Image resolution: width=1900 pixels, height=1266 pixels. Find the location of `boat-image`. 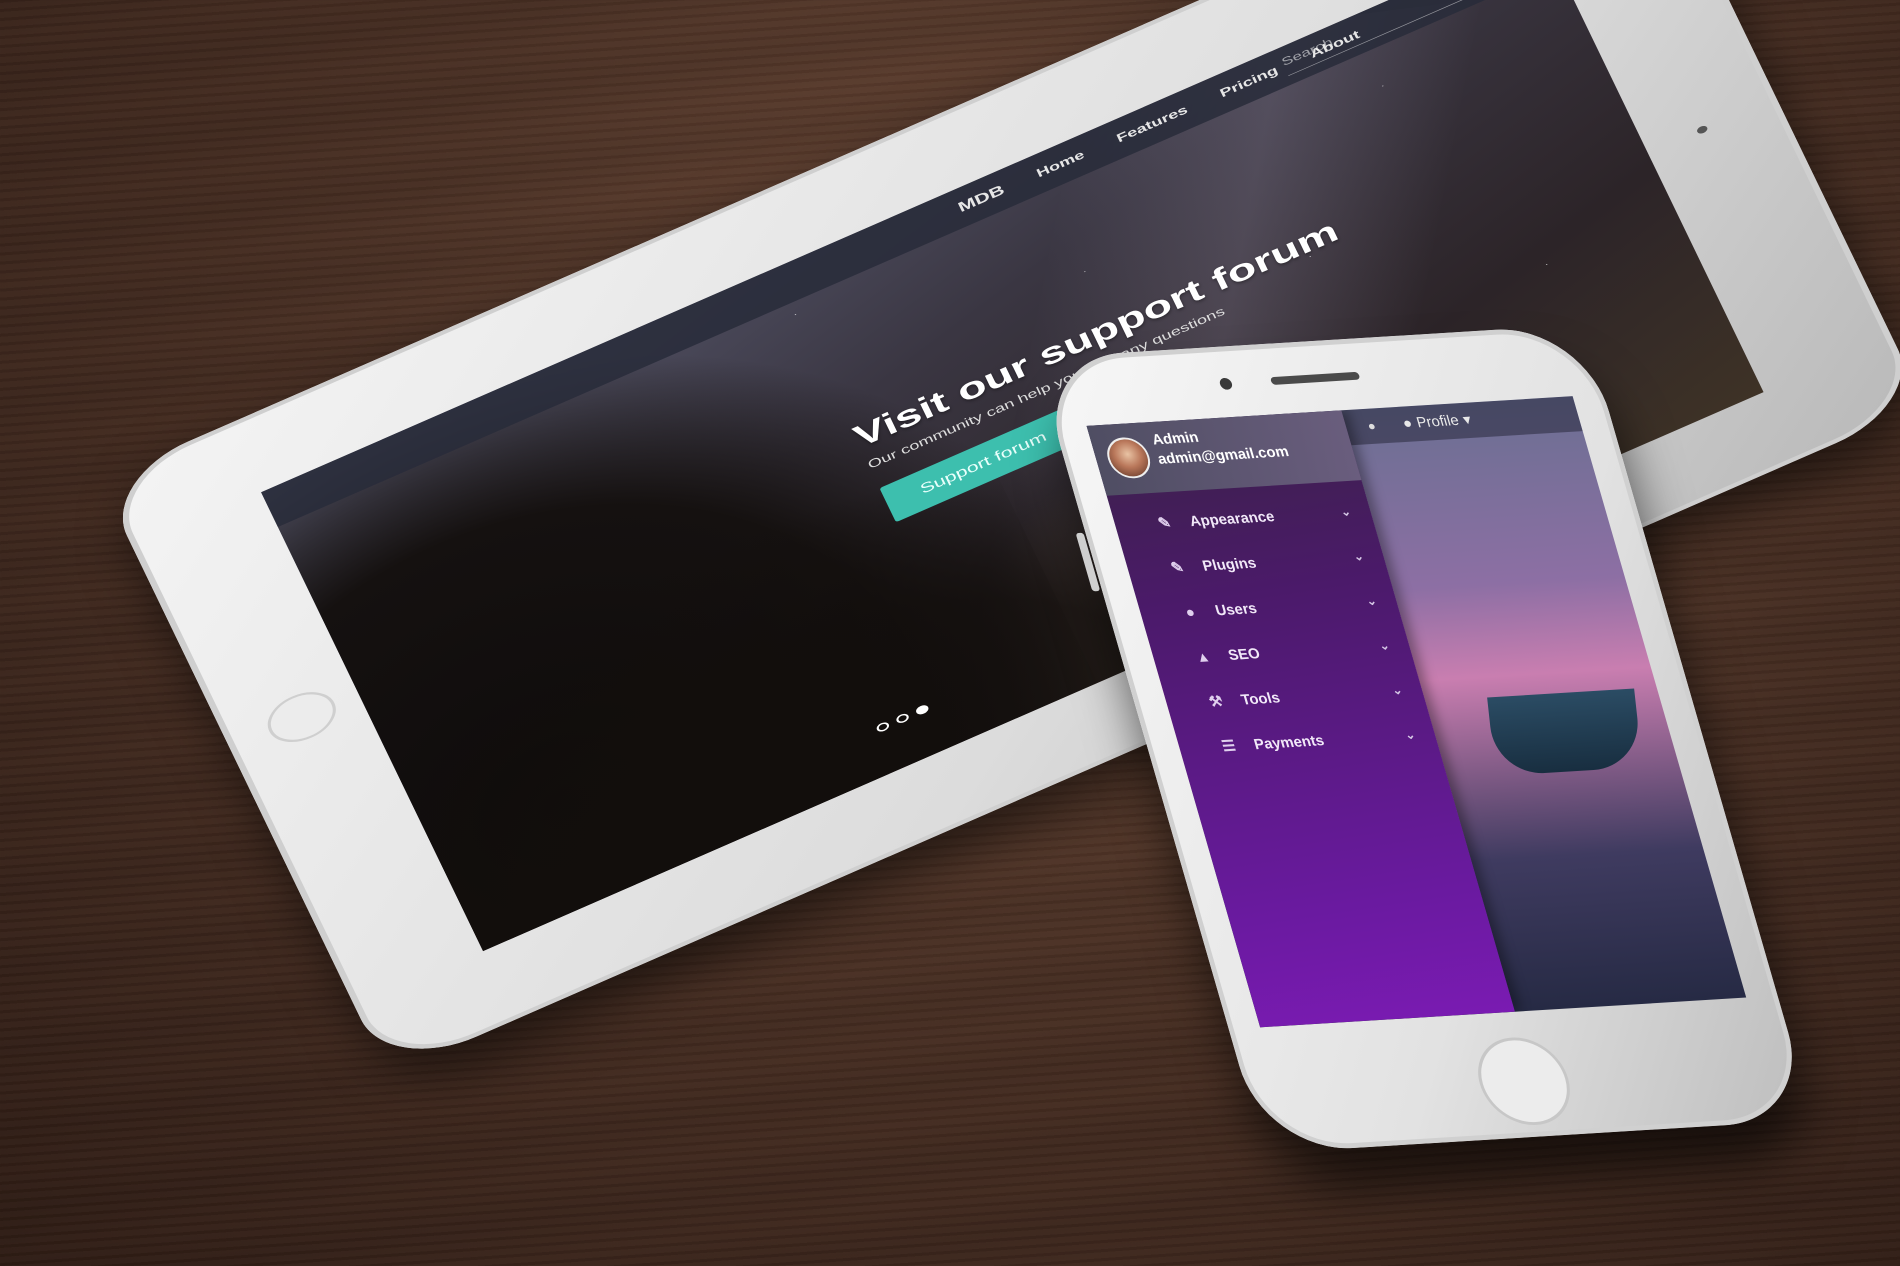

boat-image is located at coordinates (1565, 732).